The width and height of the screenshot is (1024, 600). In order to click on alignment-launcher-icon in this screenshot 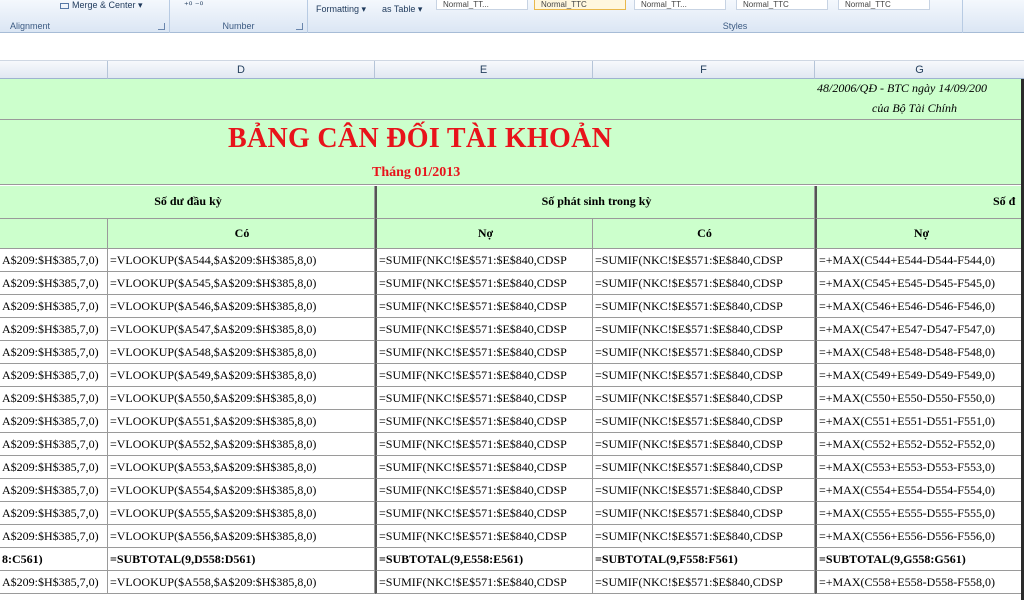, I will do `click(161, 26)`.